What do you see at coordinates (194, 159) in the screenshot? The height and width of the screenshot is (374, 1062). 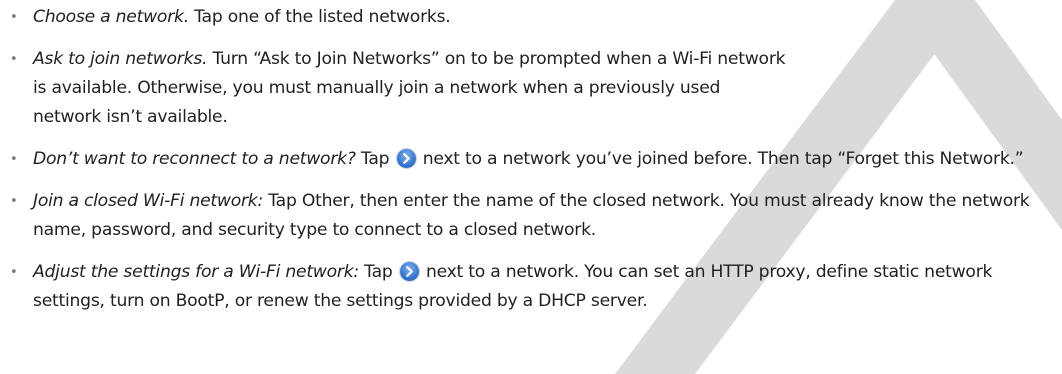 I see `item-lead: Don’t want to reconnect to a network?` at bounding box center [194, 159].